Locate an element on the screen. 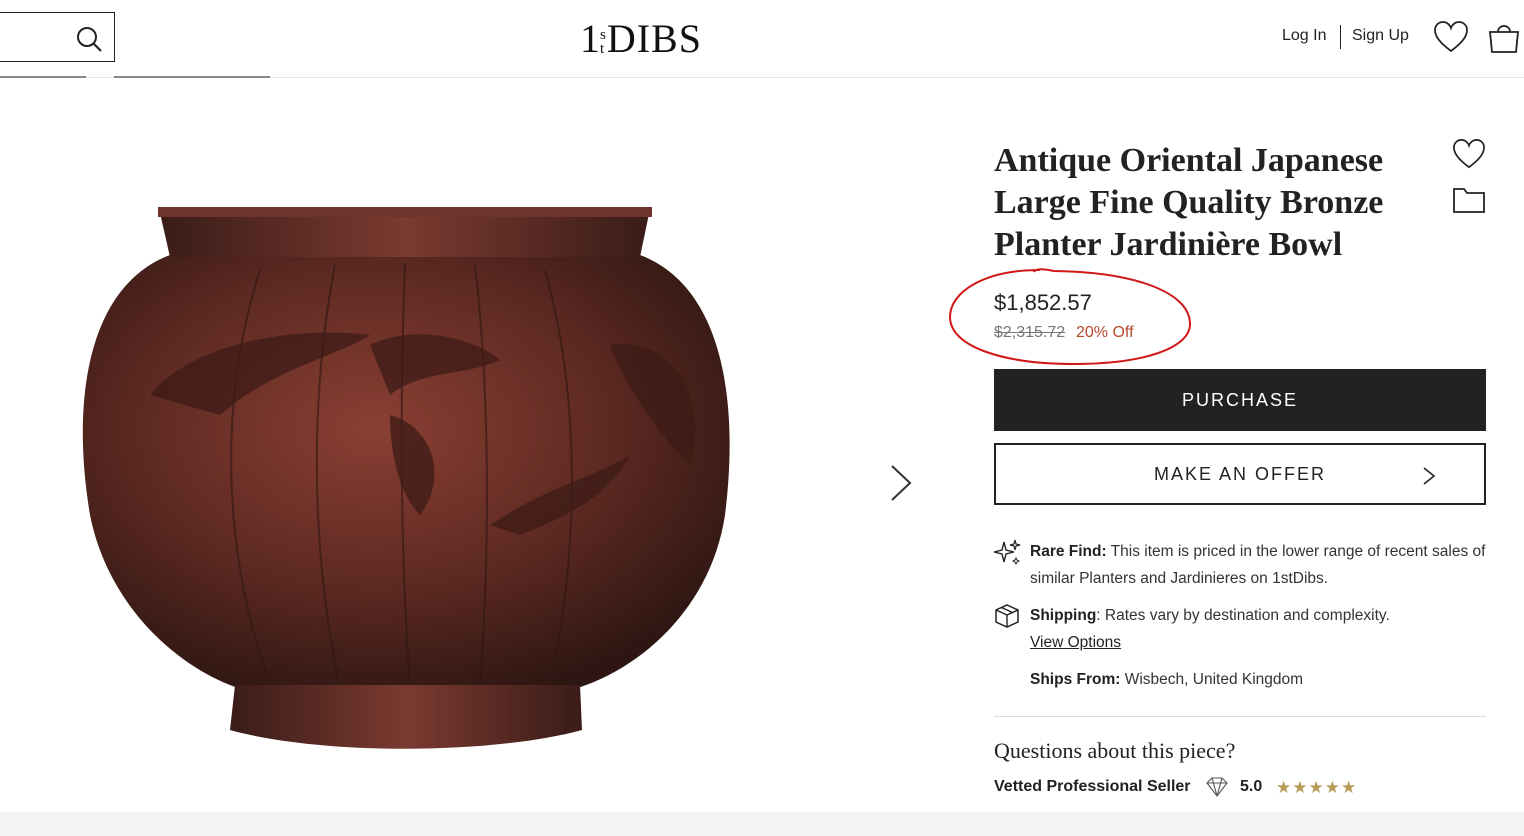  sparkle-icon is located at coordinates (1007, 552).